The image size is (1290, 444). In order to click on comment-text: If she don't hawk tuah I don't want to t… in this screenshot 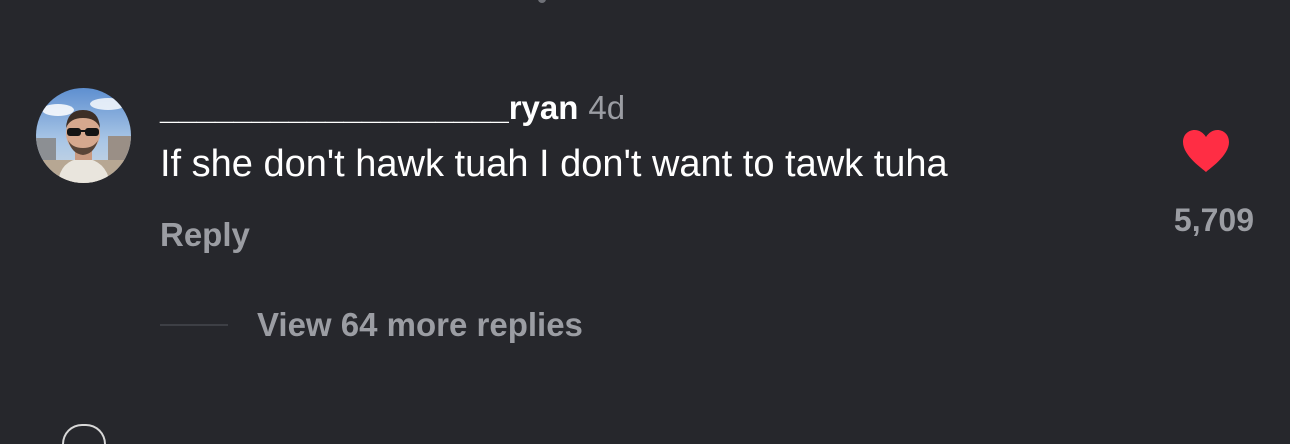, I will do `click(554, 164)`.